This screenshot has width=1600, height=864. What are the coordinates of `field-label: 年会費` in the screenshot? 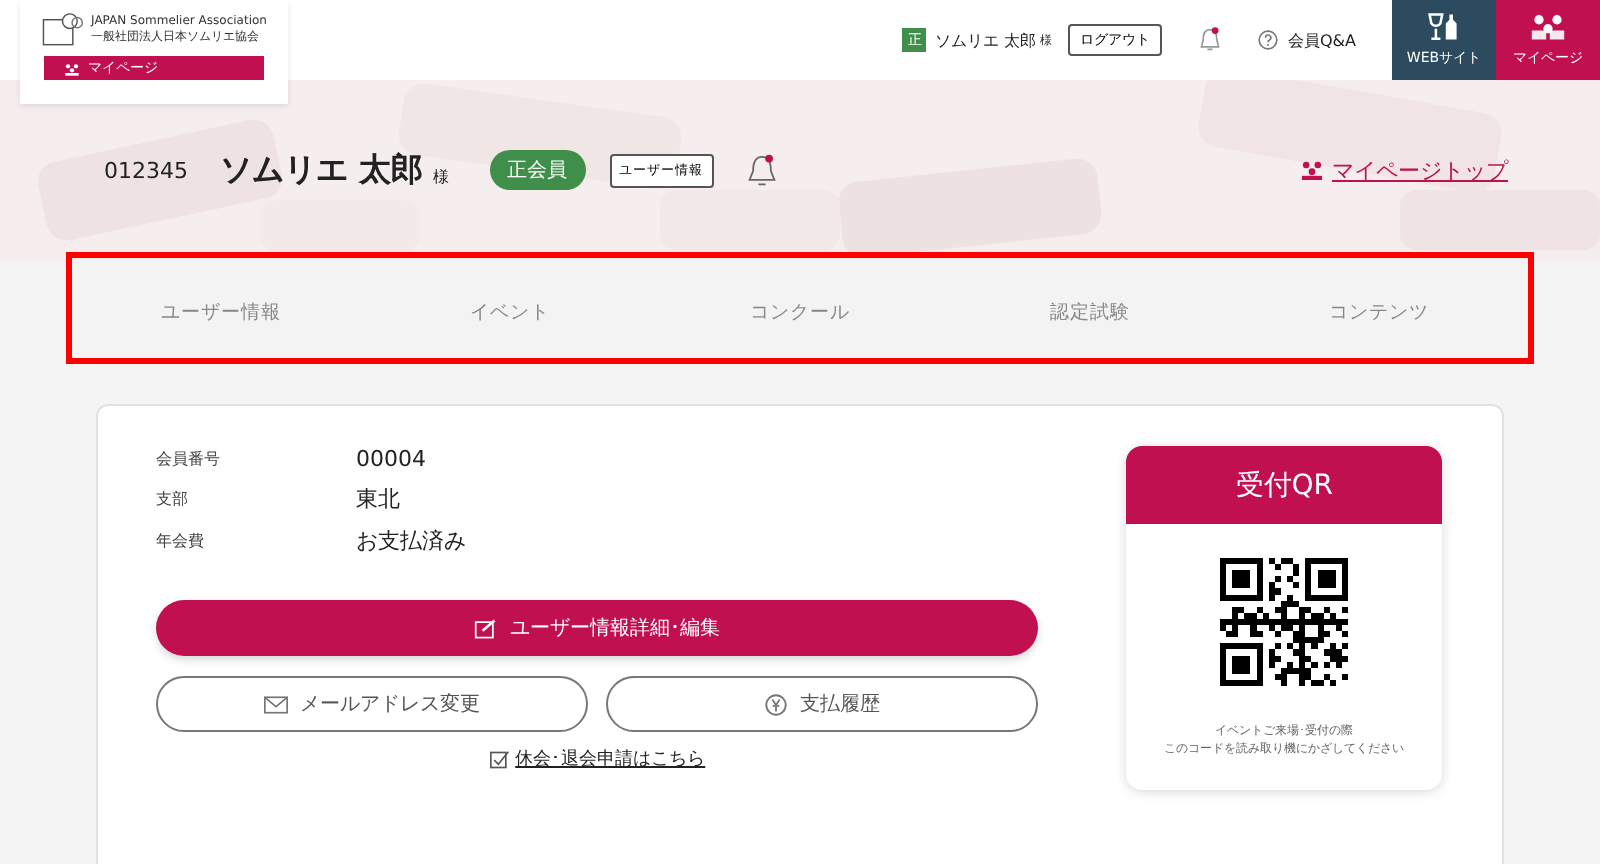 It's located at (181, 541).